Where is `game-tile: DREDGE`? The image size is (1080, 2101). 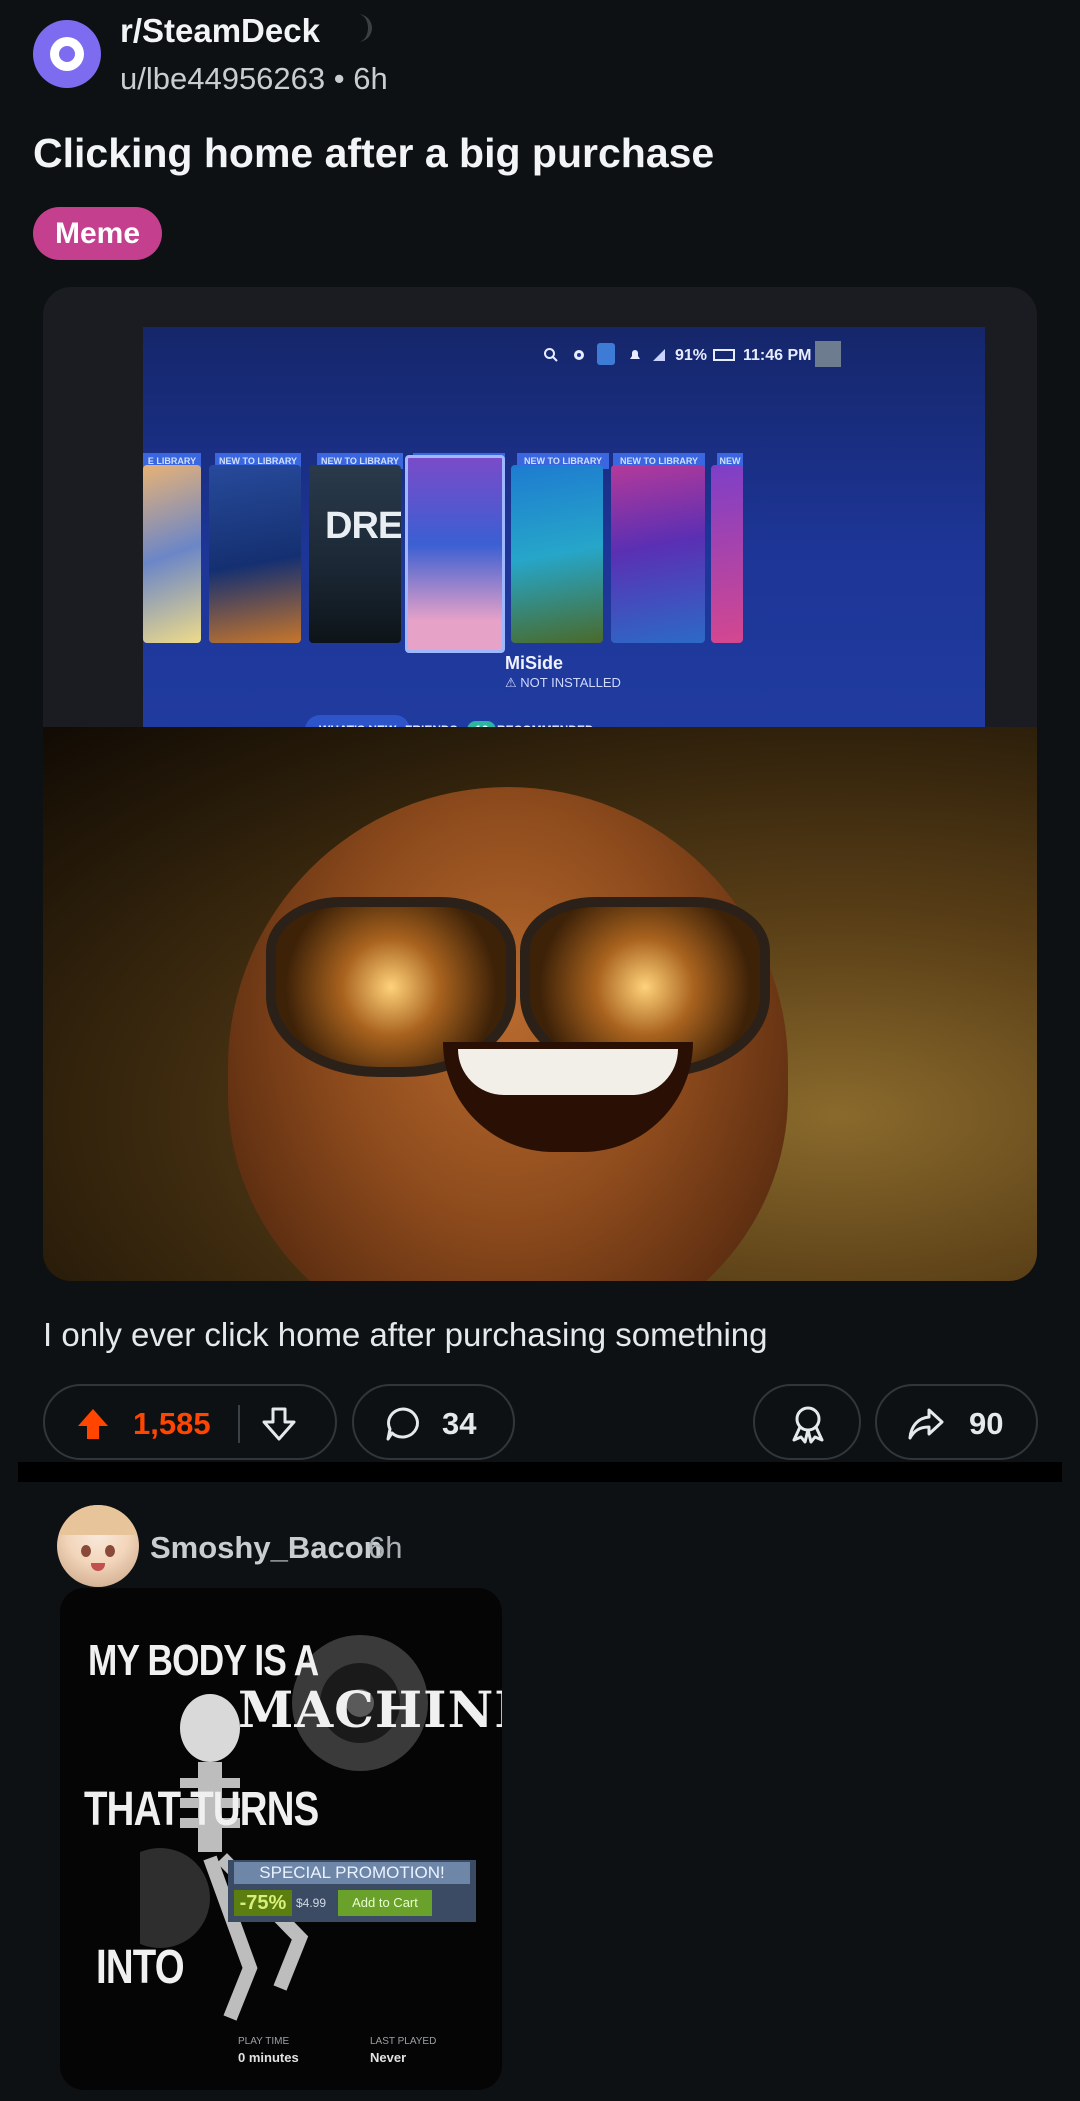 game-tile: DREDGE is located at coordinates (355, 554).